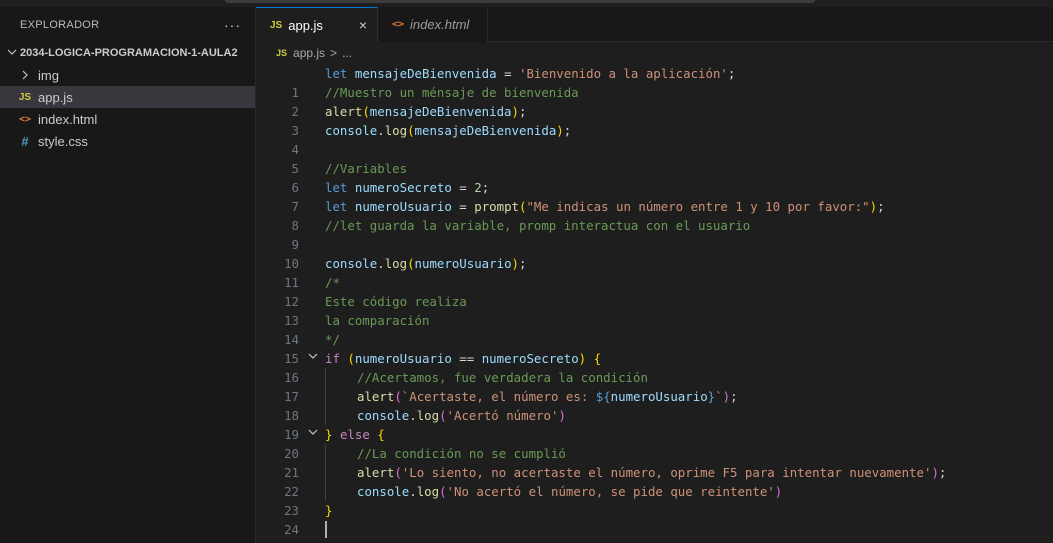 This screenshot has width=1053, height=543. I want to click on more-actions-icon: ···, so click(232, 25).